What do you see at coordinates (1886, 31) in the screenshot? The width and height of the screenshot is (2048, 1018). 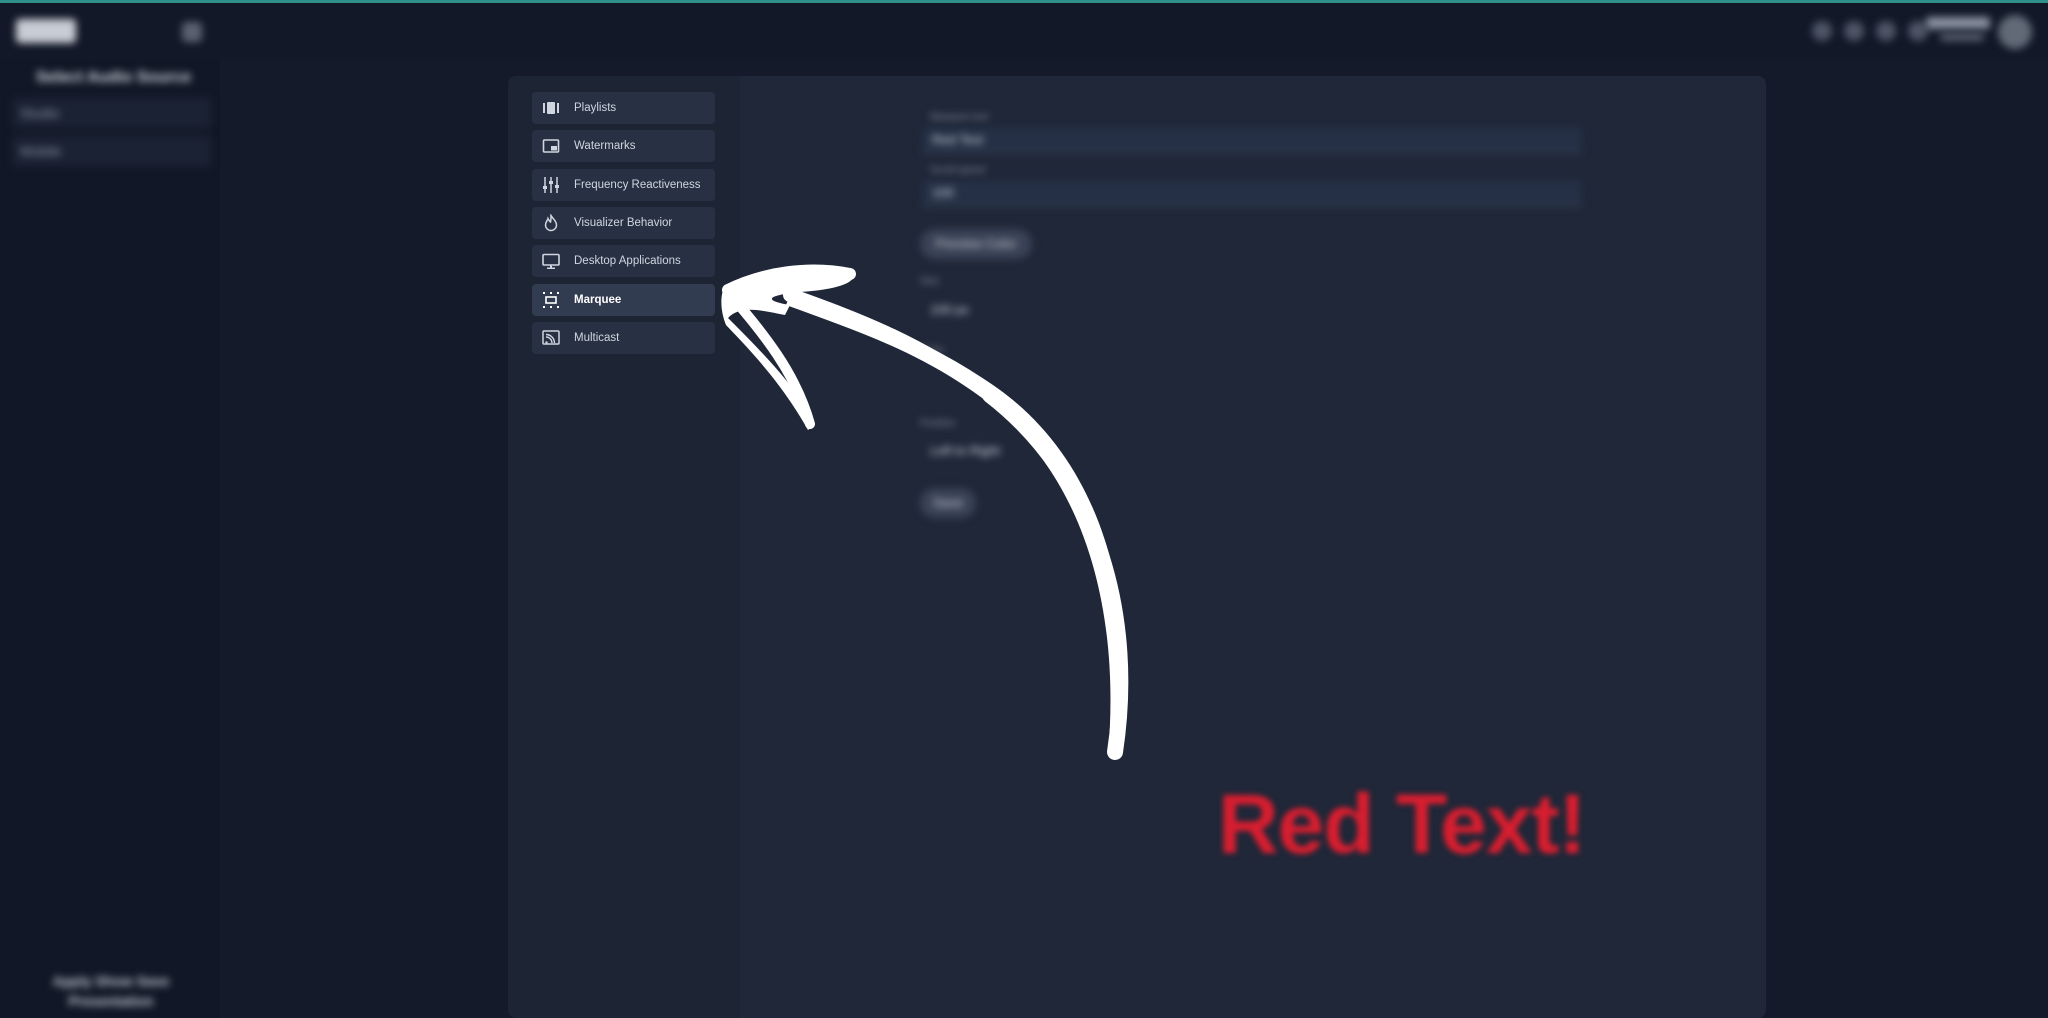 I see `settings-icon` at bounding box center [1886, 31].